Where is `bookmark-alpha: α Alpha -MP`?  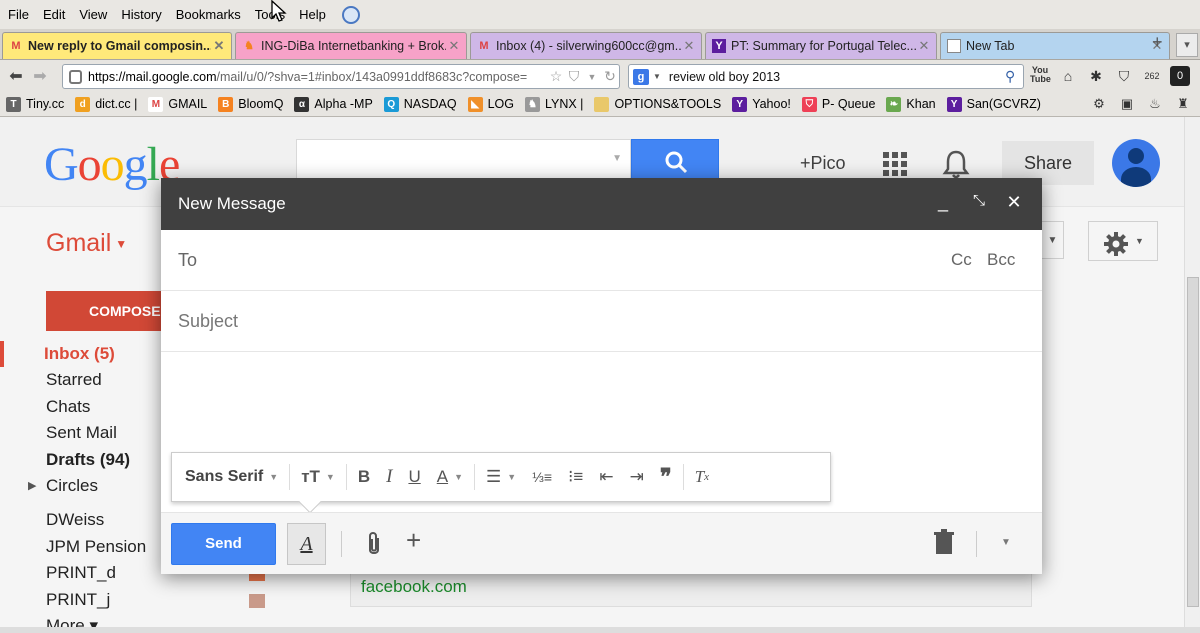 bookmark-alpha: α Alpha -MP is located at coordinates (333, 104).